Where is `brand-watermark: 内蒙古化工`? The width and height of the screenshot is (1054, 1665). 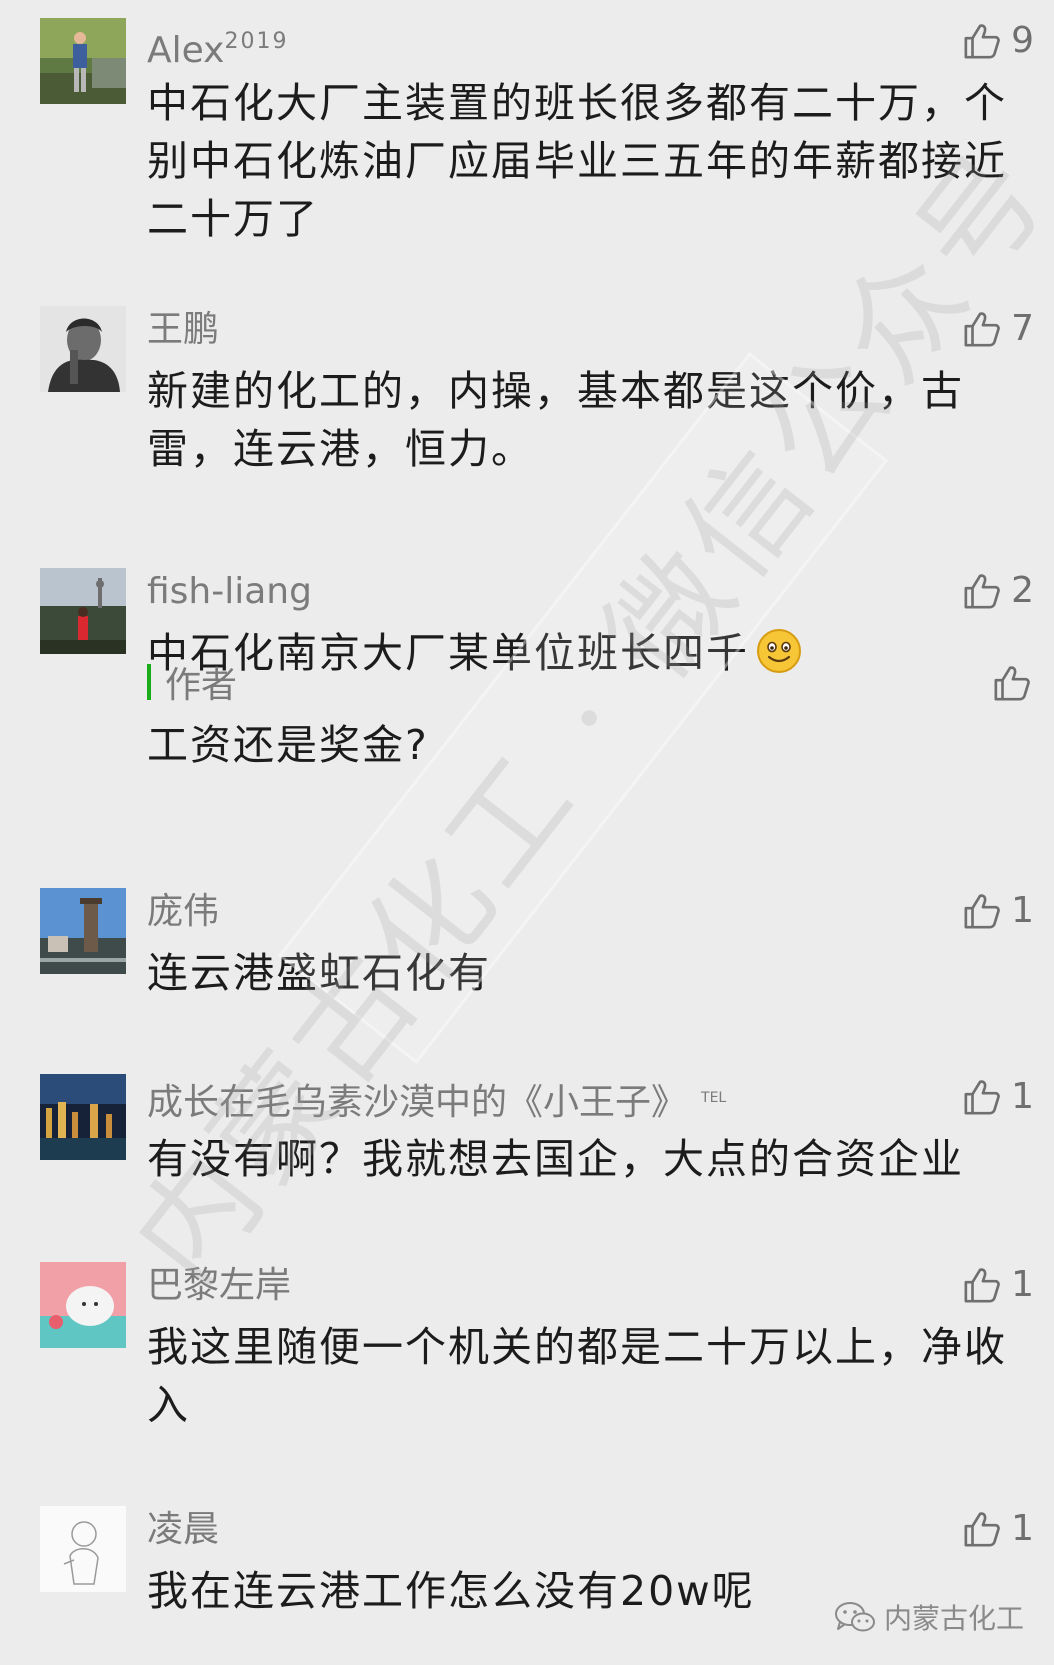 brand-watermark: 内蒙古化工 is located at coordinates (929, 1617).